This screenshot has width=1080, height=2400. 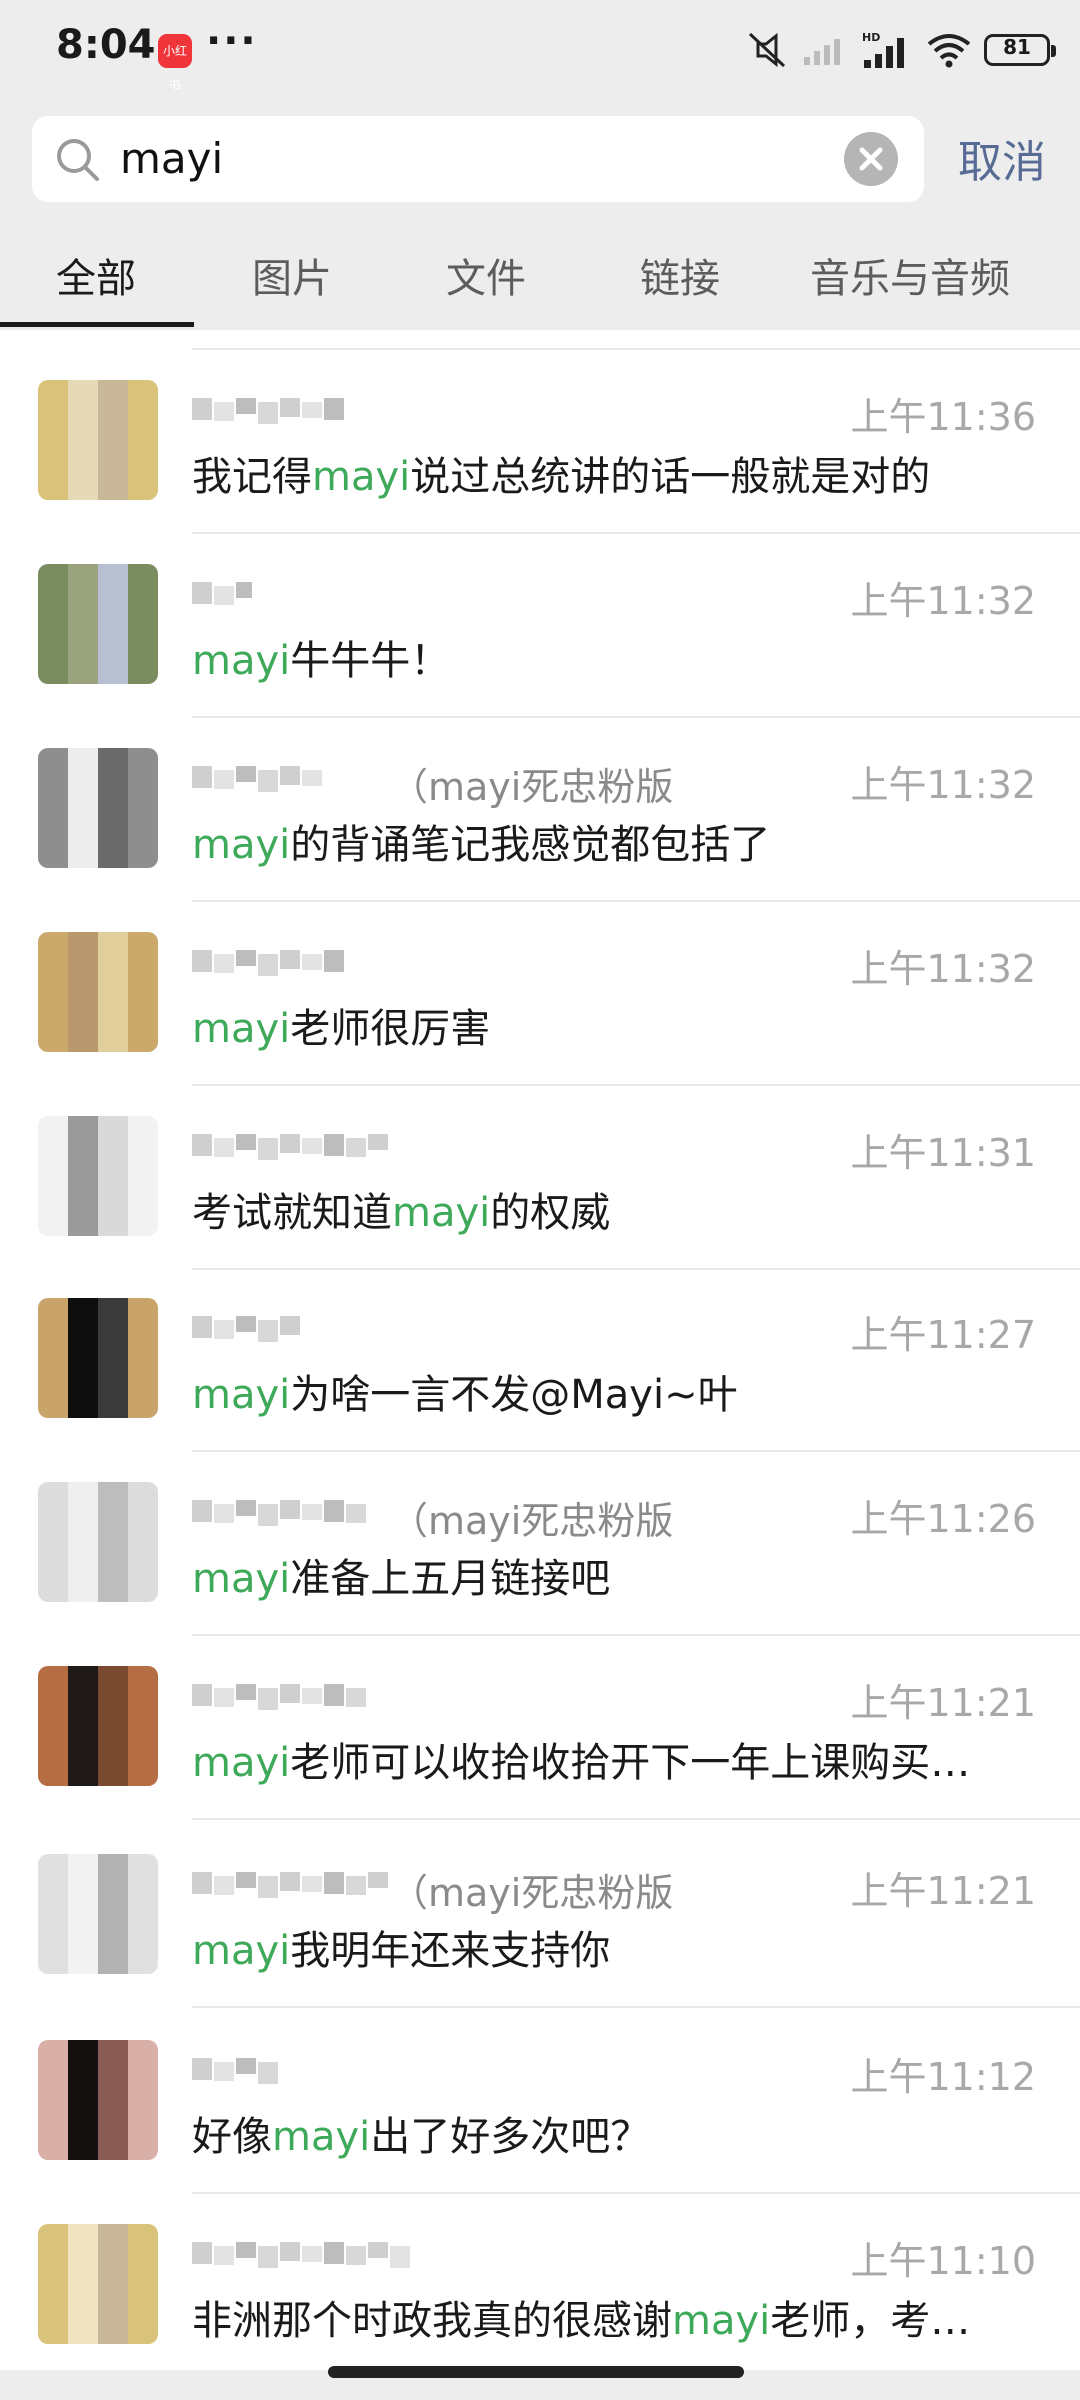 What do you see at coordinates (486, 275) in the screenshot?
I see `tab-files: 文件` at bounding box center [486, 275].